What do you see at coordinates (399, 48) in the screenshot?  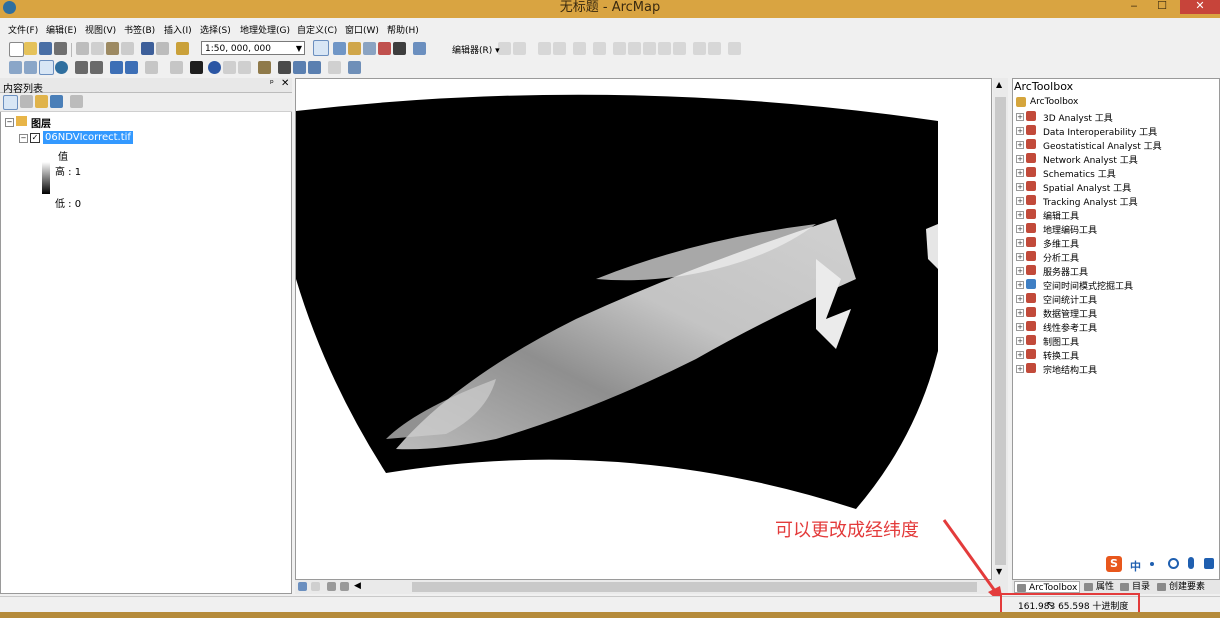 I see `python-window-icon` at bounding box center [399, 48].